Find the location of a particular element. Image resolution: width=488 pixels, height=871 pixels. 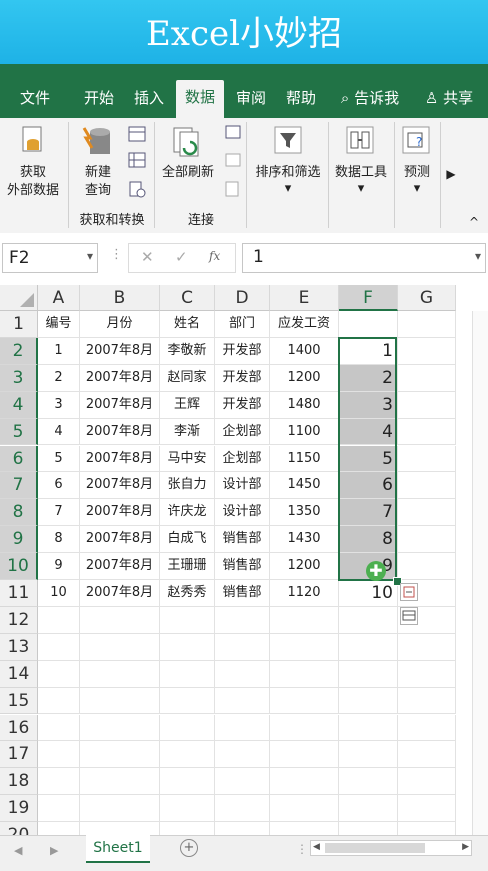

tab-data: 数据 is located at coordinates (200, 99).